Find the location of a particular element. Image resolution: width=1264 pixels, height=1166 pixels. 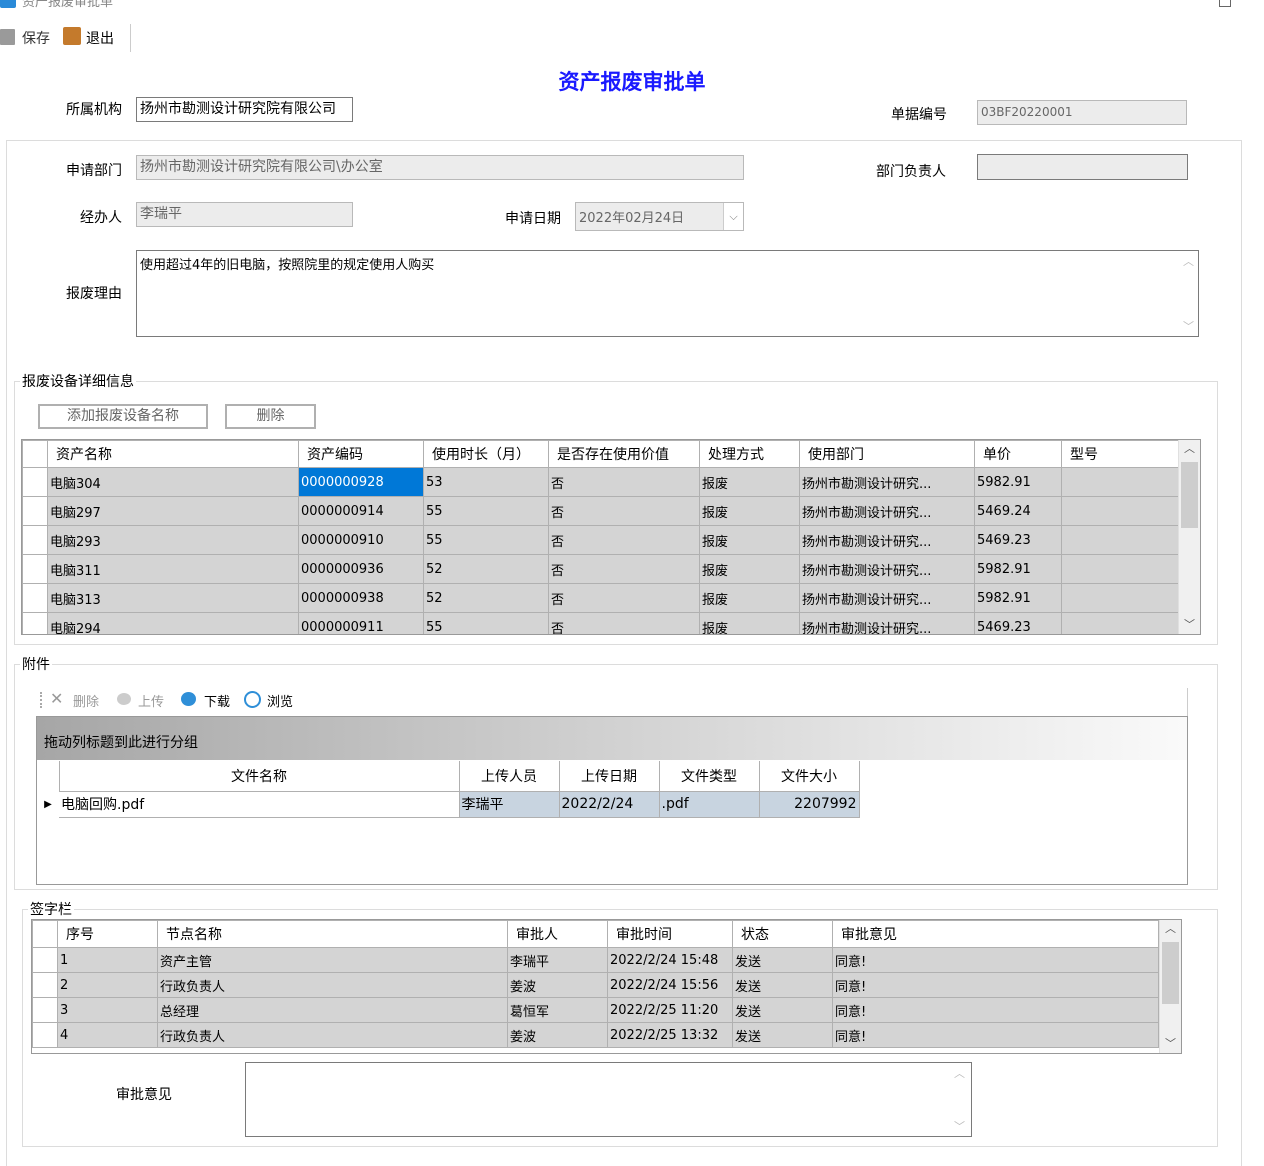

group-by-area: 拖动列标题到此进行分组 is located at coordinates (612, 738).